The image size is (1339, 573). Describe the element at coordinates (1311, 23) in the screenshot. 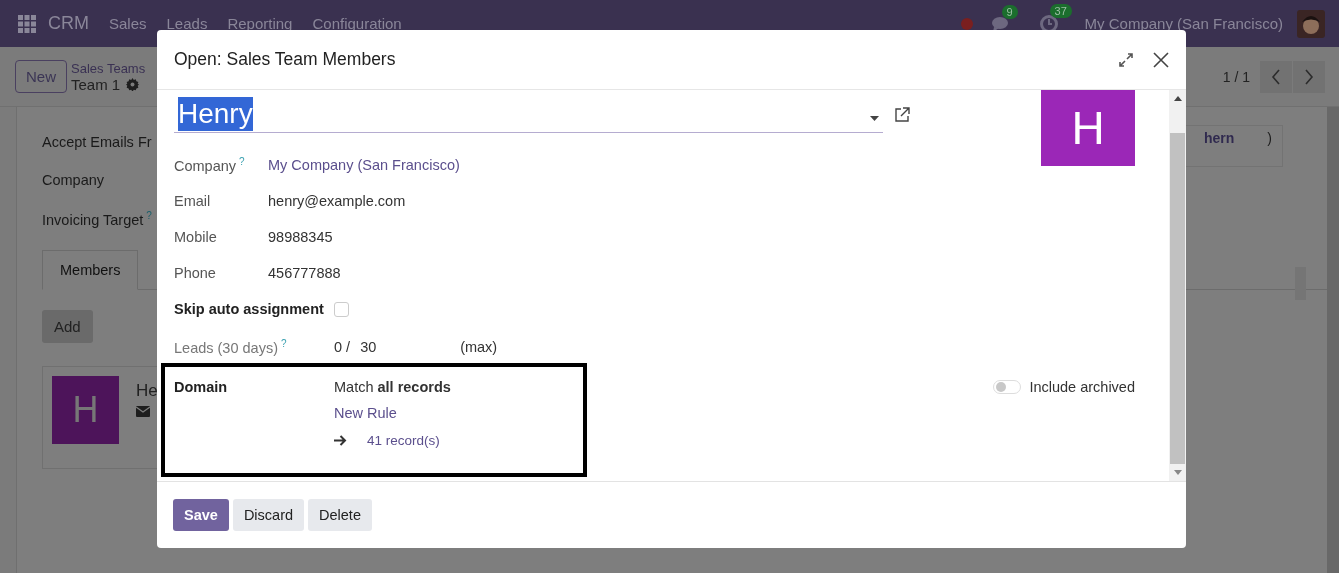

I see `user-avatar` at that location.